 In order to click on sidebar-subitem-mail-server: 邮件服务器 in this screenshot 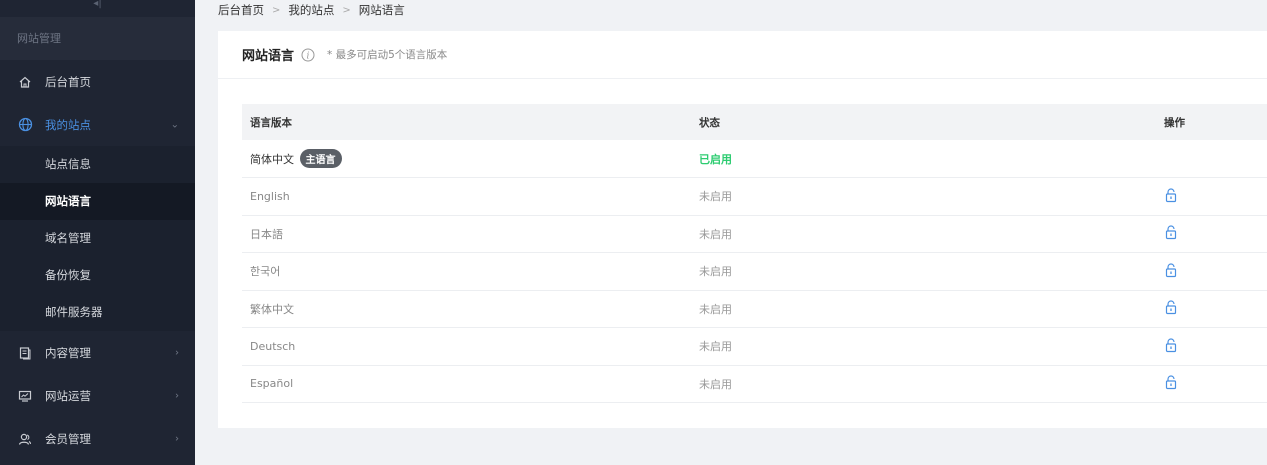, I will do `click(97, 312)`.